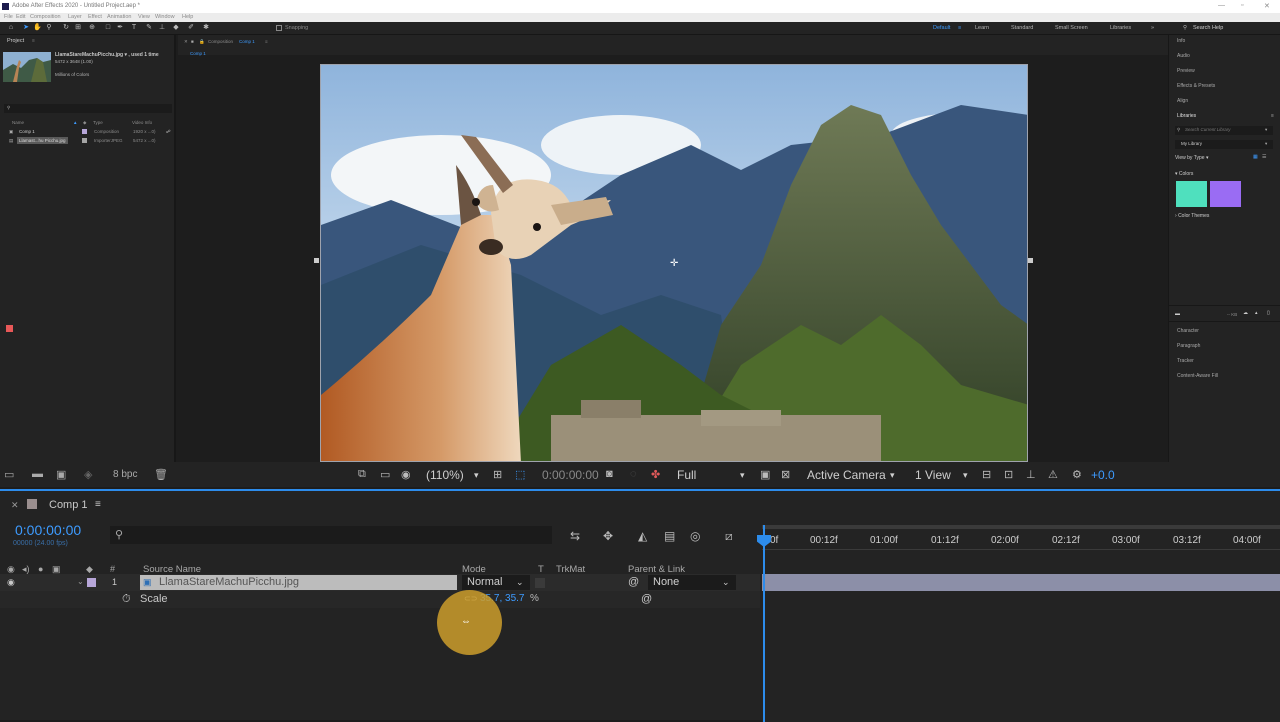 The height and width of the screenshot is (722, 1280). Describe the element at coordinates (279, 28) in the screenshot. I see `snapping-checkbox` at that location.